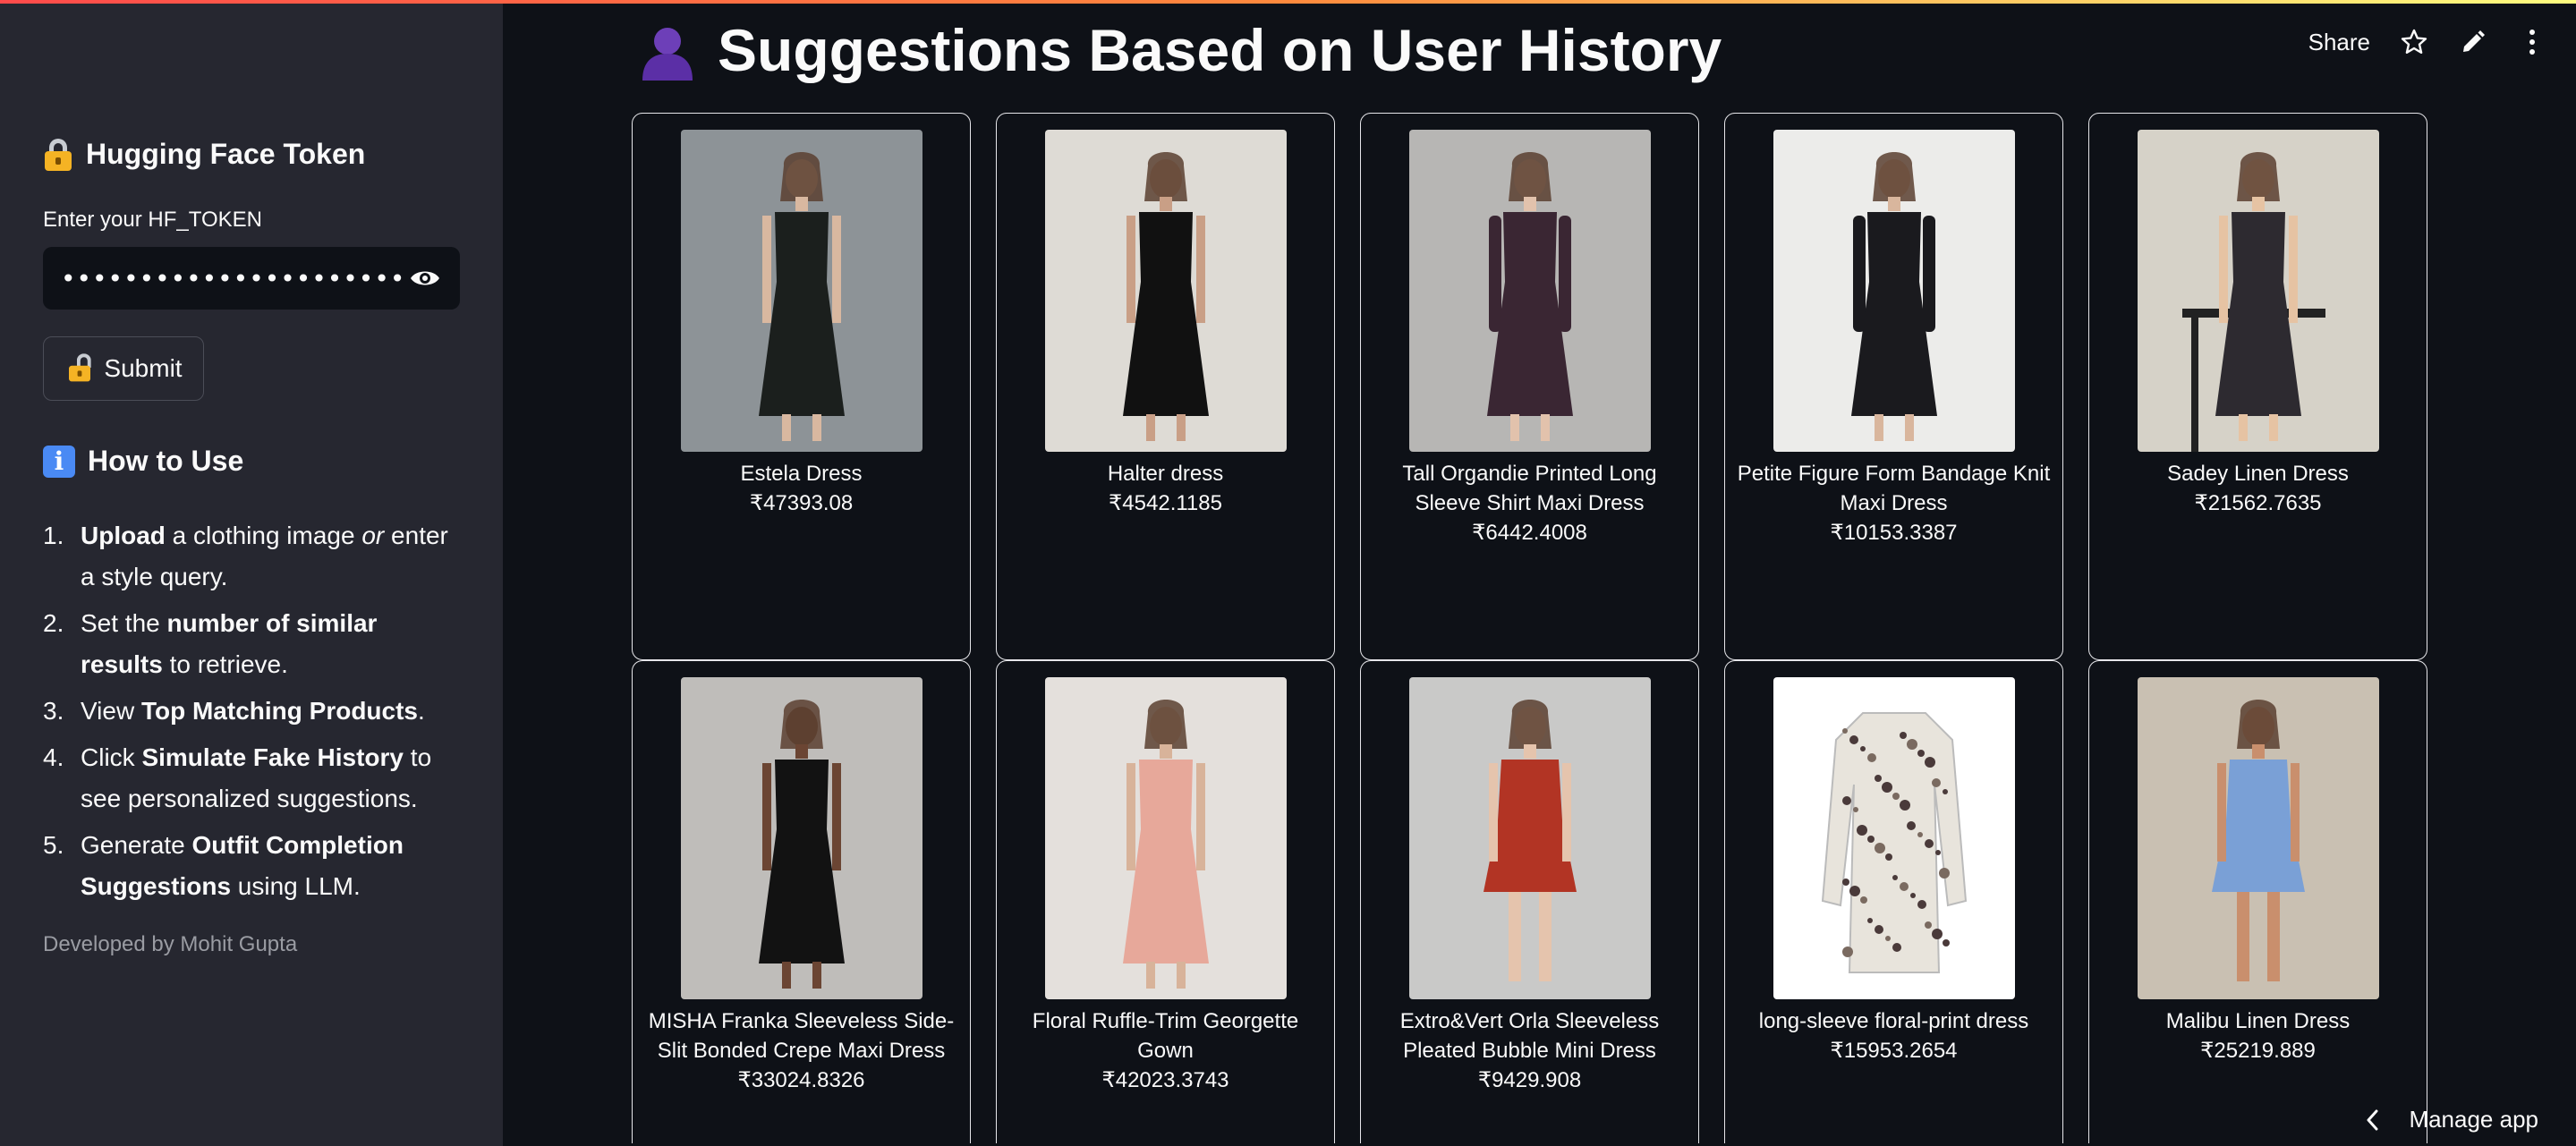 This screenshot has width=2576, height=1146. Describe the element at coordinates (373, 536) in the screenshot. I see `step-text-part: or` at that location.